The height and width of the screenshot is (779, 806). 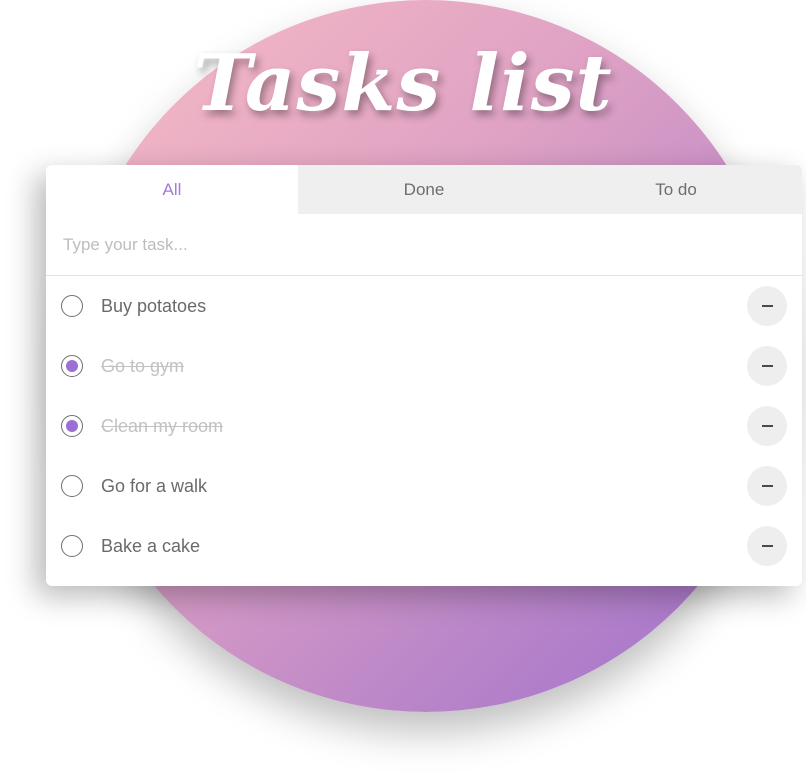 I want to click on new-task-row, so click(x=424, y=245).